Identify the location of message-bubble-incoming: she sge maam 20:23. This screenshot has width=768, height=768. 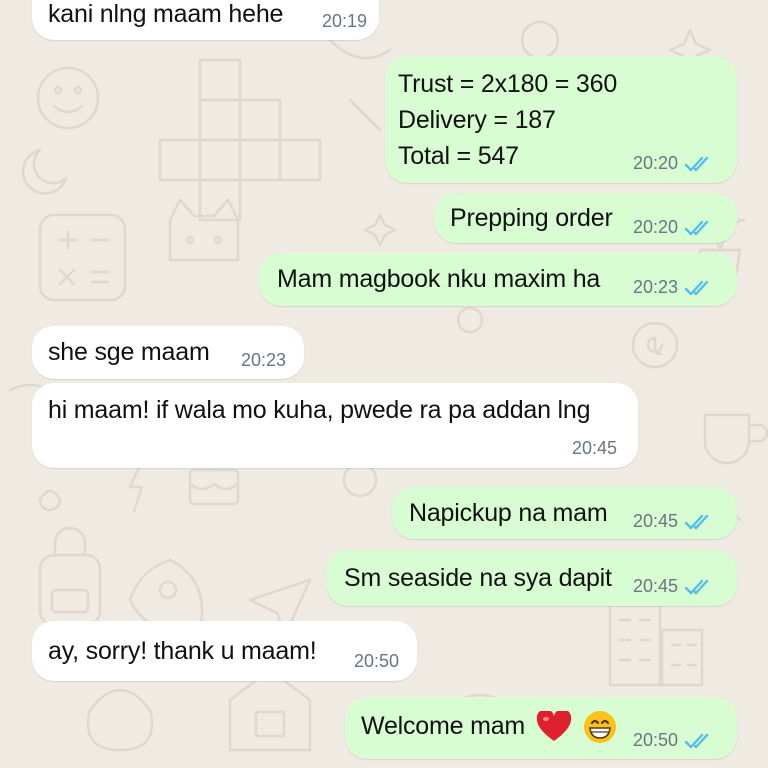
(168, 352).